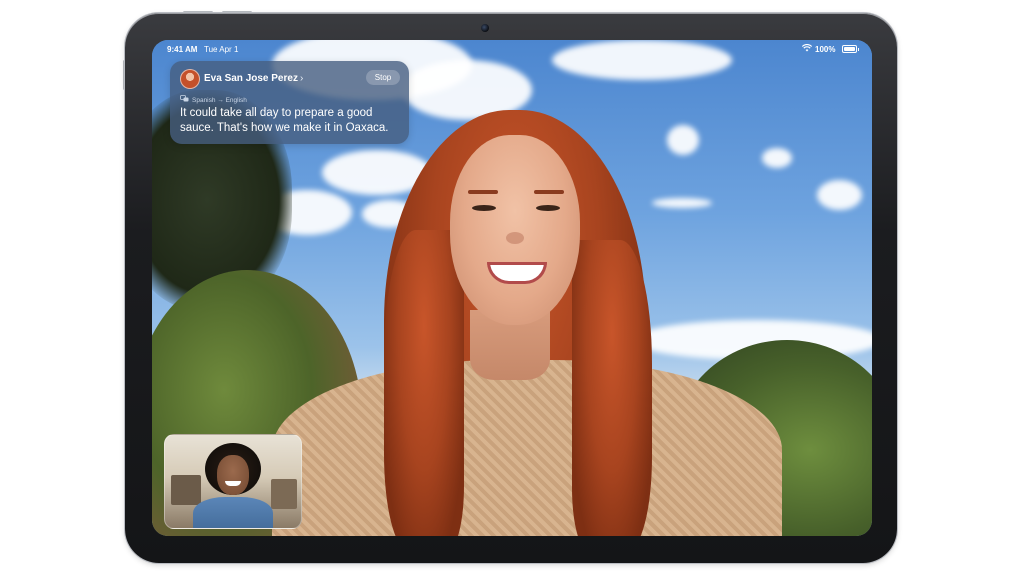 The image size is (1024, 576). Describe the element at coordinates (184, 99) in the screenshot. I see `translate-icon` at that location.